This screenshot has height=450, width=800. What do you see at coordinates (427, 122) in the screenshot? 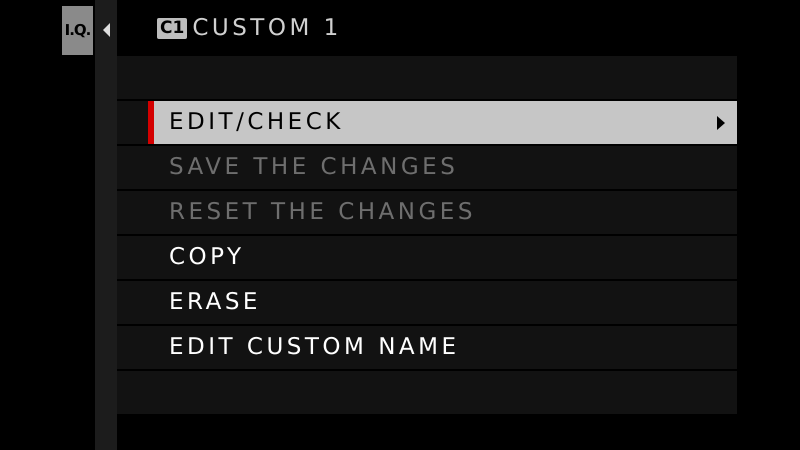
I see `menu-item: EDIT/CHECK` at bounding box center [427, 122].